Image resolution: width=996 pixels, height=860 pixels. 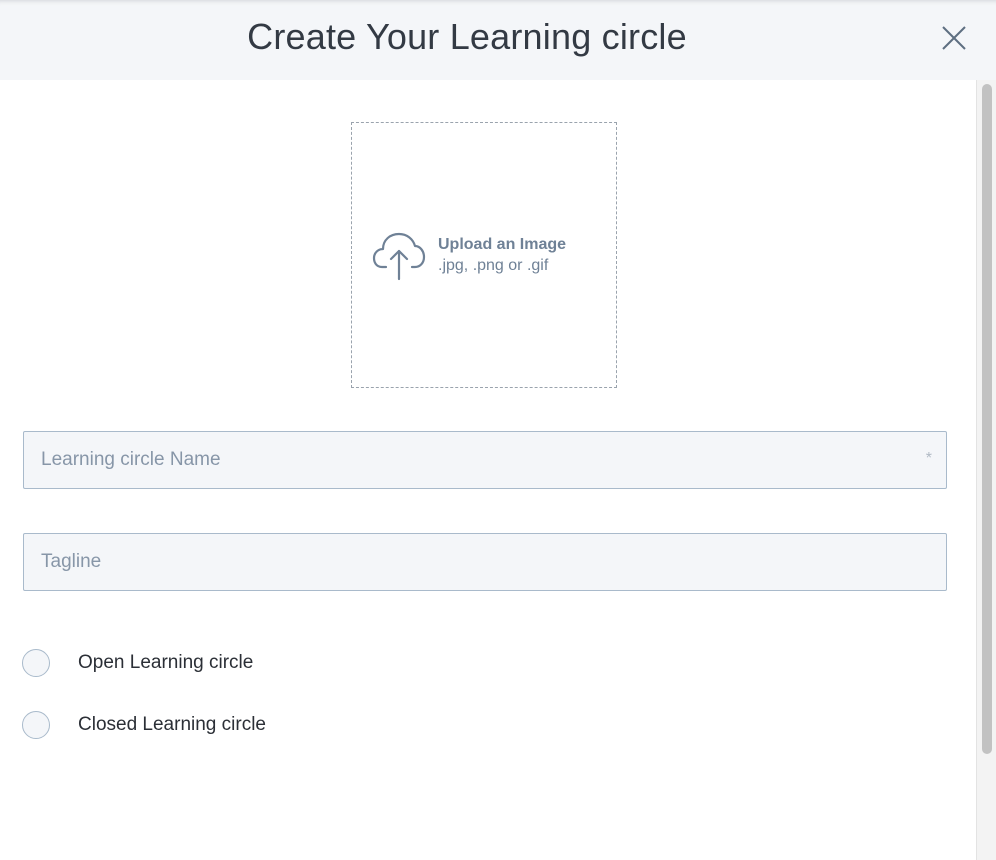 I want to click on tagline-input, so click(x=485, y=562).